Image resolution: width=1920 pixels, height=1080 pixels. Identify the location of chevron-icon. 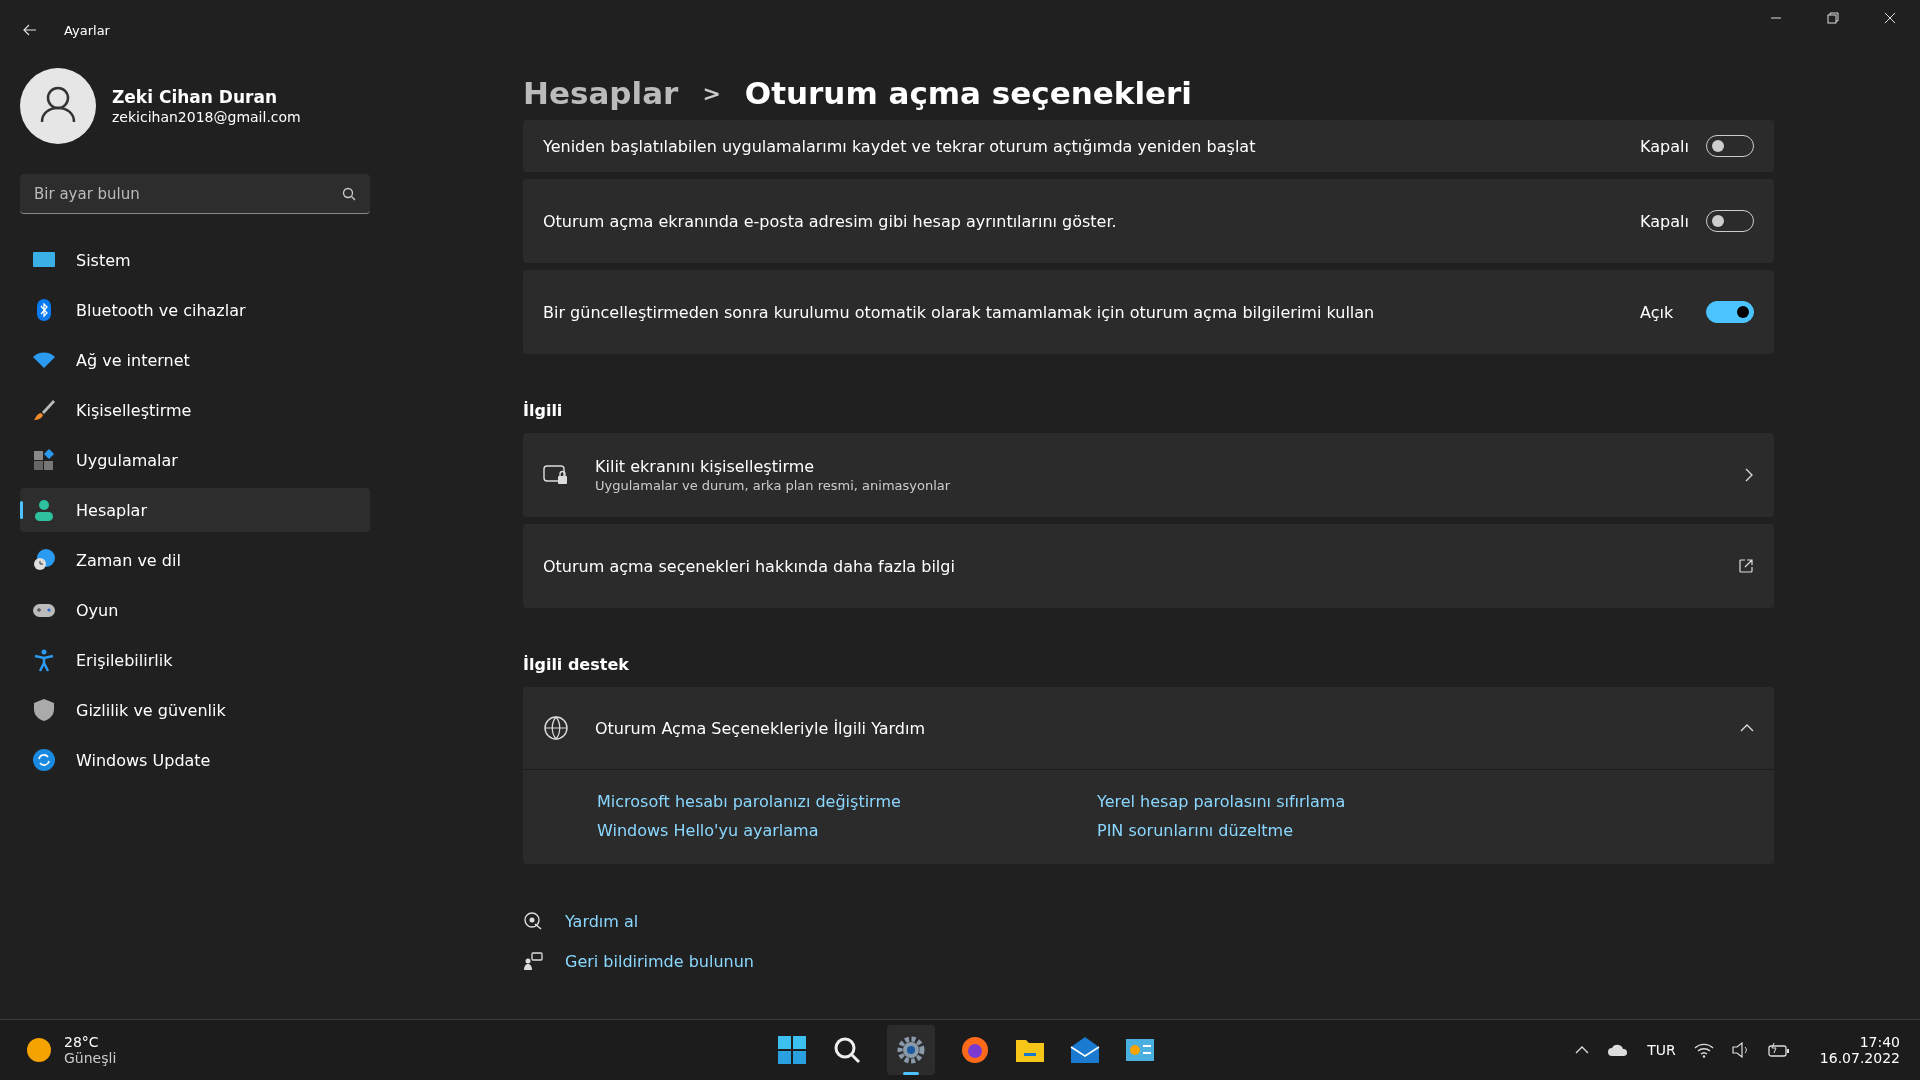
(1747, 728).